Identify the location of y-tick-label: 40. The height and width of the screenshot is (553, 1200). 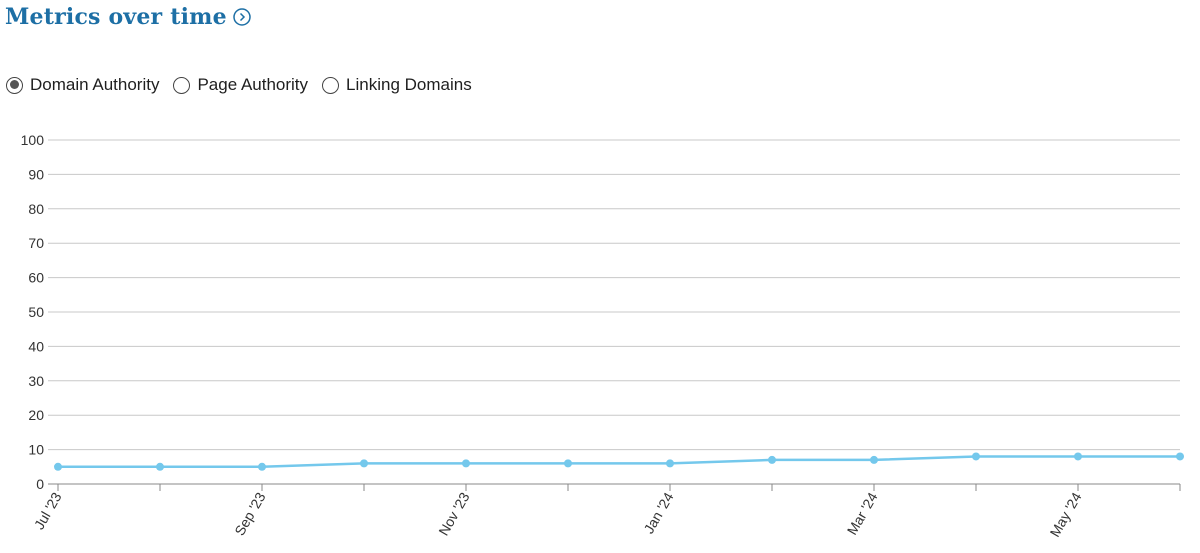
(36, 346).